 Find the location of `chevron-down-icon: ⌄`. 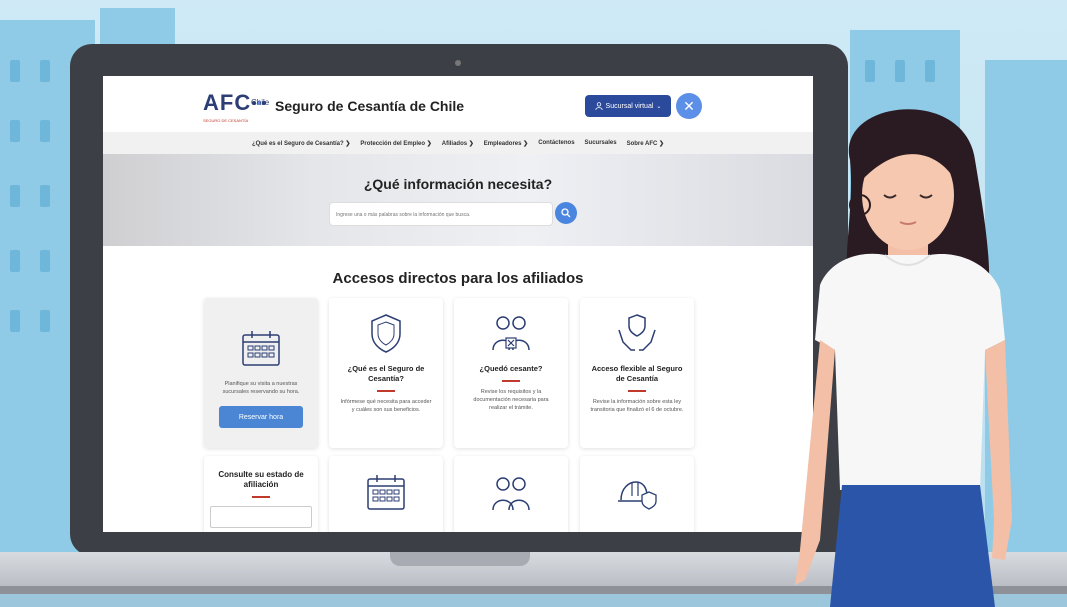

chevron-down-icon: ⌄ is located at coordinates (659, 106).